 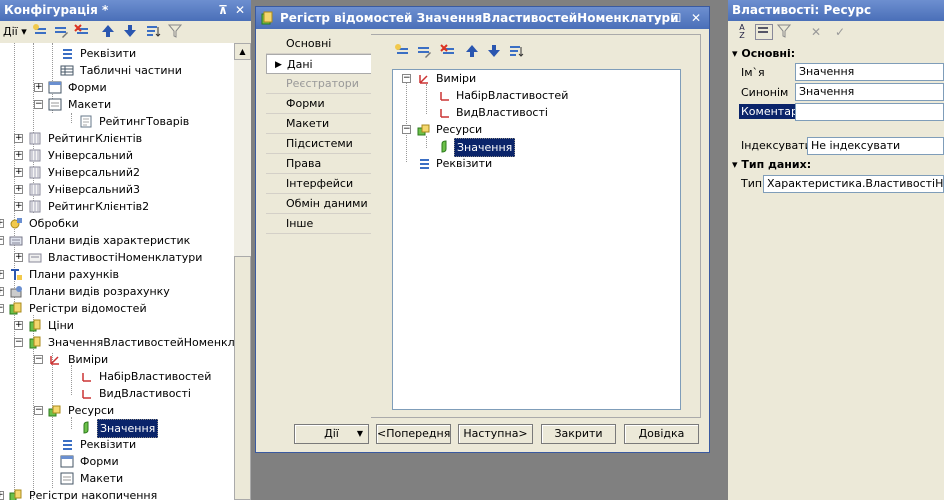 I want to click on minimize-button: –, so click(x=658, y=18).